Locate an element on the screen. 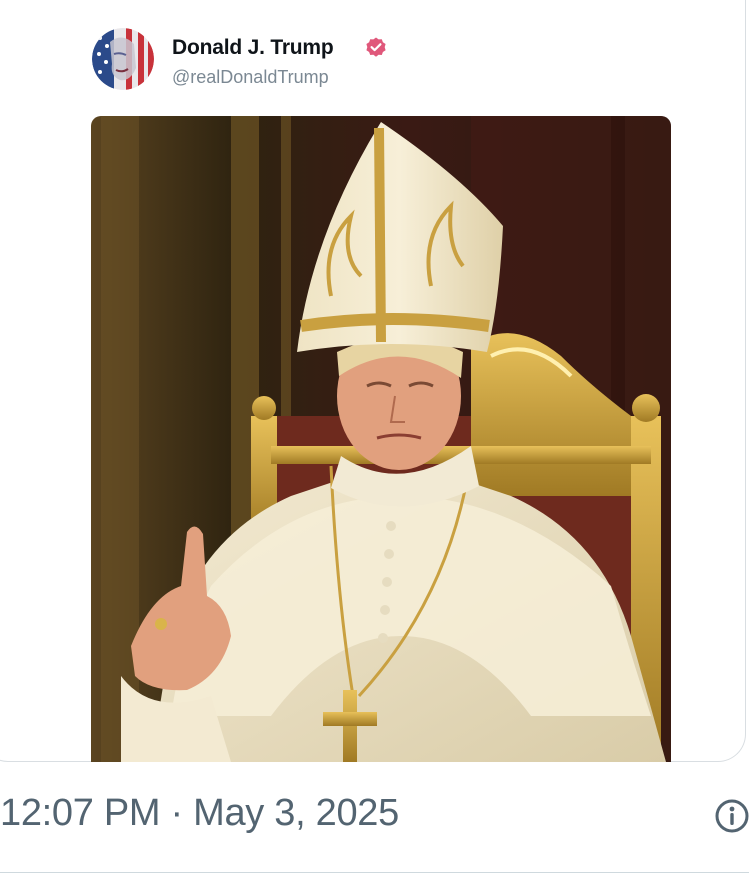 Image resolution: width=749 pixels, height=880 pixels. author-name: Donald J. Trump is located at coordinates (253, 48).